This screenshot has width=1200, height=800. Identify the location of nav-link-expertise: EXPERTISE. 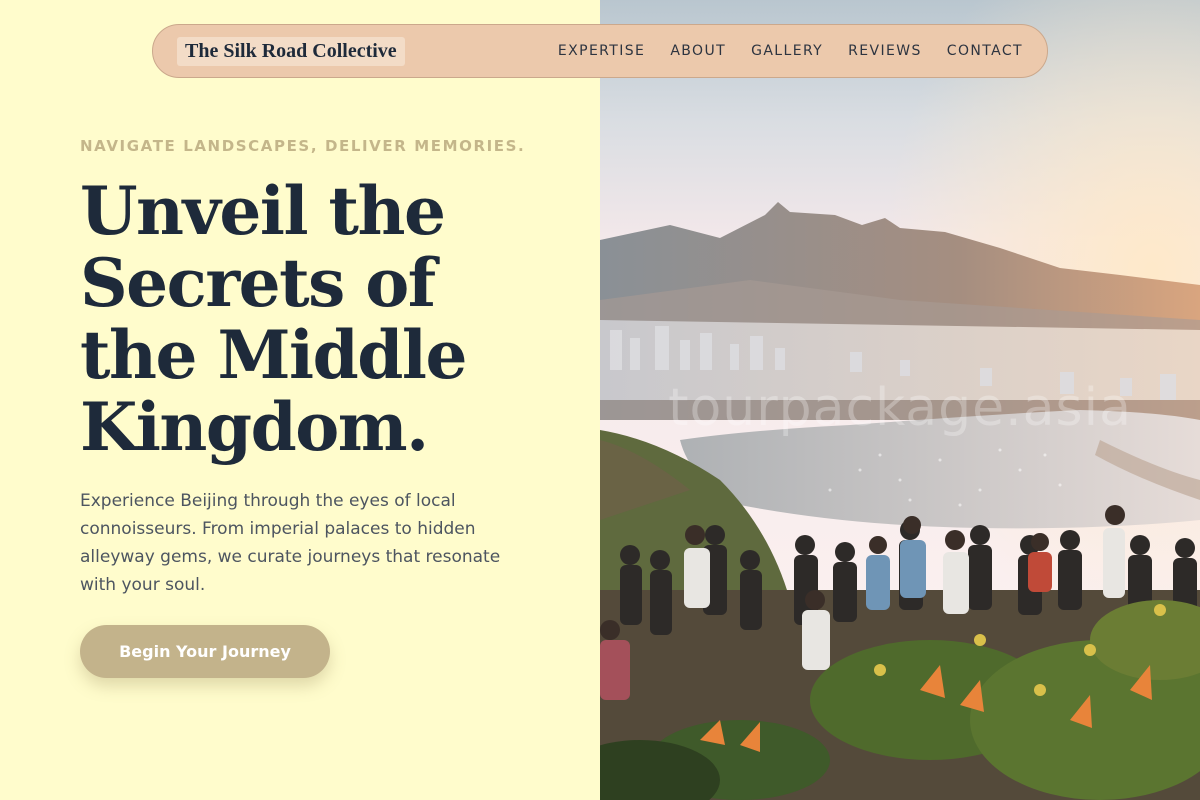
(601, 51).